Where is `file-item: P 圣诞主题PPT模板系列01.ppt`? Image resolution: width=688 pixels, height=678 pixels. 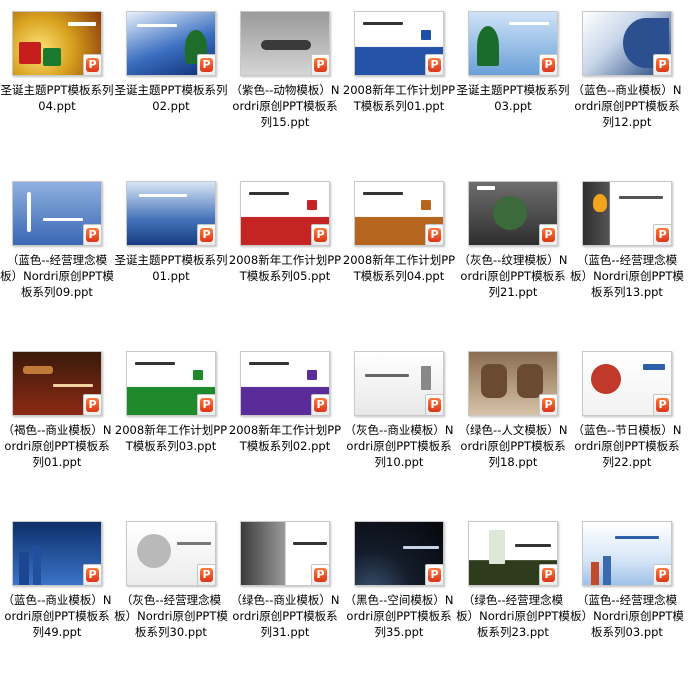 file-item: P 圣诞主题PPT模板系列01.ppt is located at coordinates (171, 254).